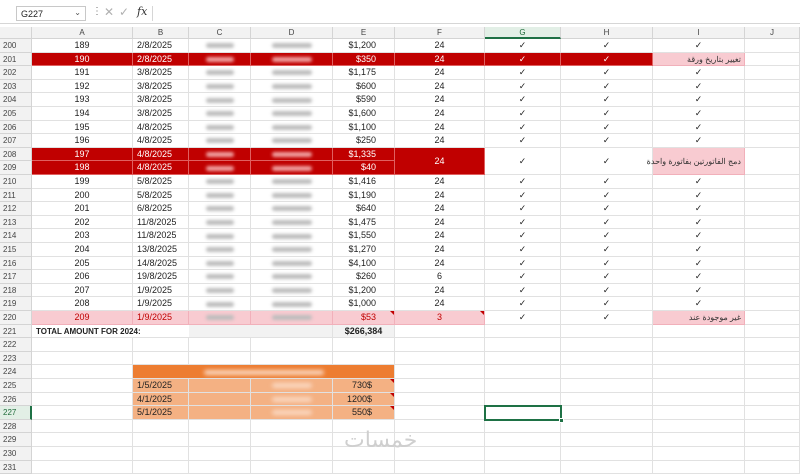  Describe the element at coordinates (364, 86) in the screenshot. I see `amount-cell: $600` at that location.